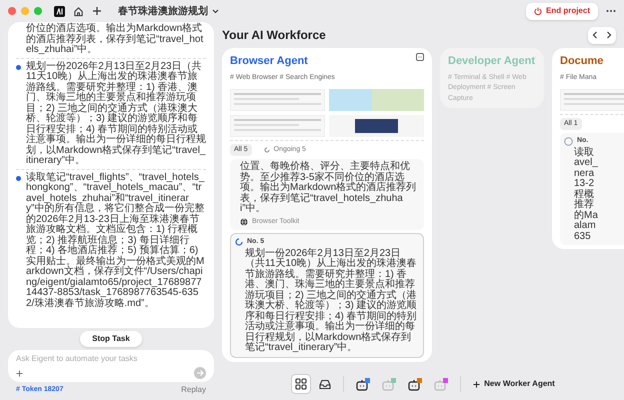 The width and height of the screenshot is (624, 400). Describe the element at coordinates (583, 237) in the screenshot. I see `task-text-fragment: 635` at that location.